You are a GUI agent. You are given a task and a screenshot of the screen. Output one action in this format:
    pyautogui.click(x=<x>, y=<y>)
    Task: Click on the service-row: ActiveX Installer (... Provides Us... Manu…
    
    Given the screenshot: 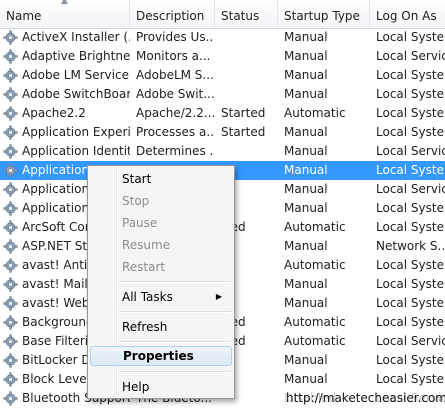 What is the action you would take?
    pyautogui.click(x=222, y=37)
    